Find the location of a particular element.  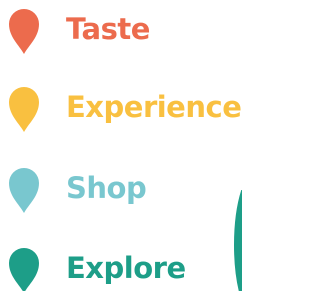

legend-item-experience: Experience is located at coordinates (121, 109).